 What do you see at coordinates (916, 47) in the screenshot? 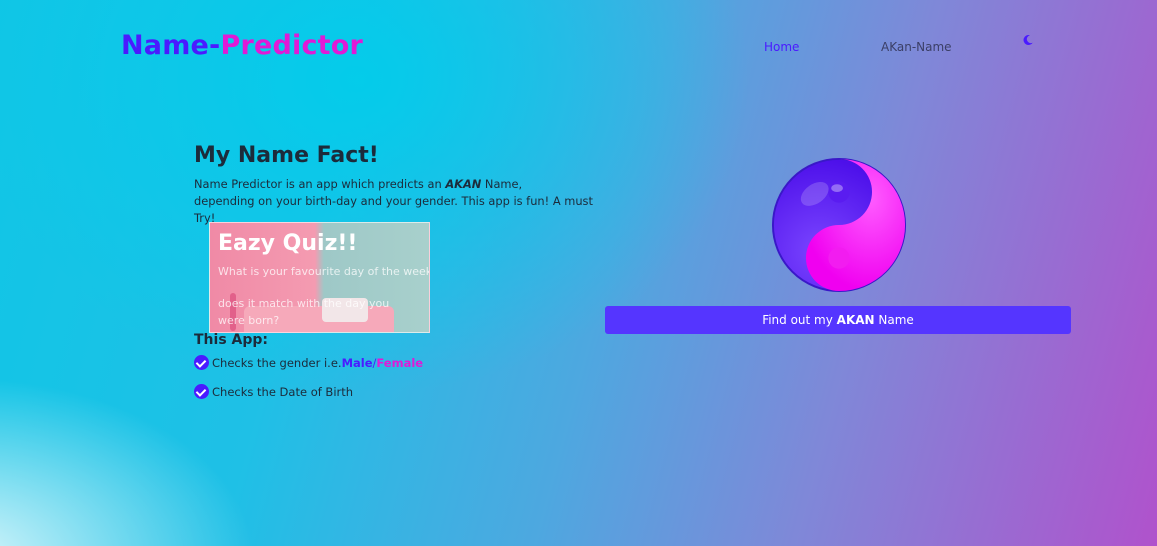
I see `nav-akan-name-link: AKan-Name` at bounding box center [916, 47].